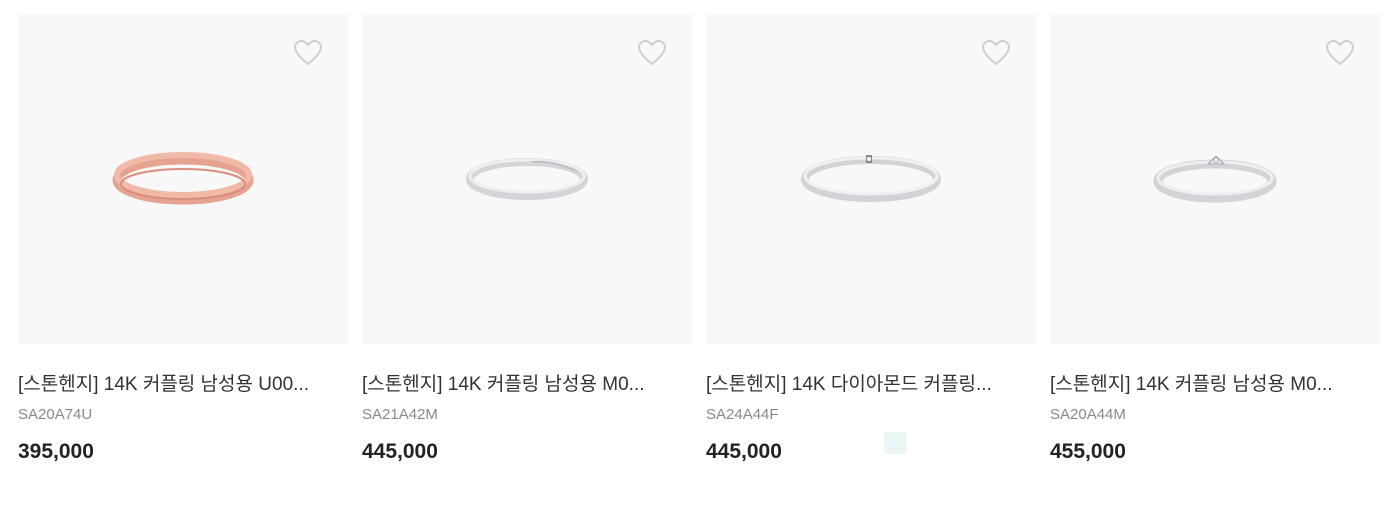 This screenshot has height=516, width=1388. What do you see at coordinates (55, 414) in the screenshot?
I see `product-code: SA20A74U` at bounding box center [55, 414].